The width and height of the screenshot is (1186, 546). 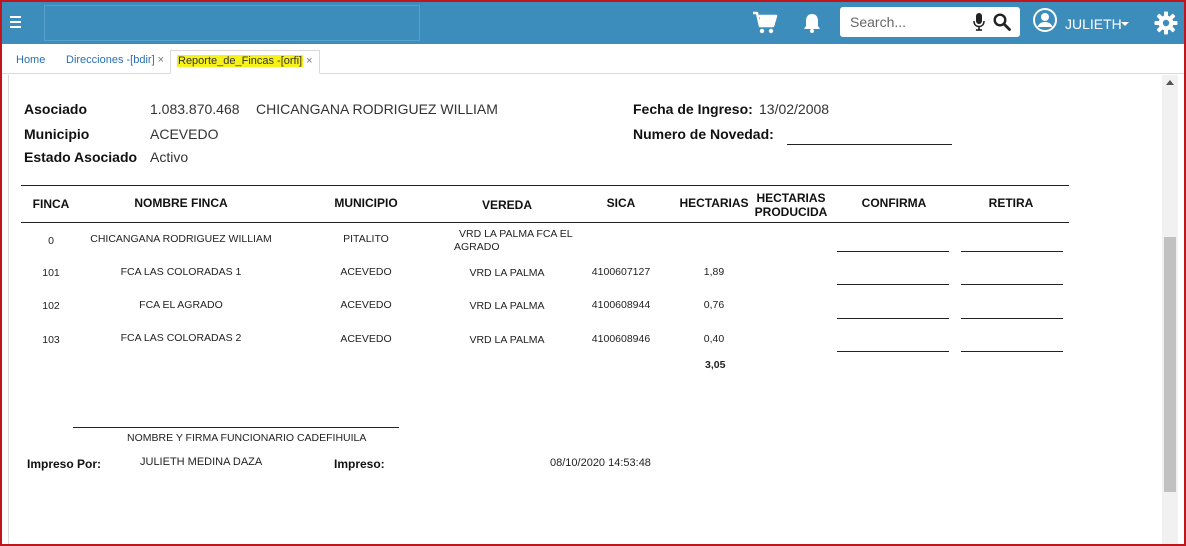 I want to click on numero-novedad-line, so click(x=869, y=144).